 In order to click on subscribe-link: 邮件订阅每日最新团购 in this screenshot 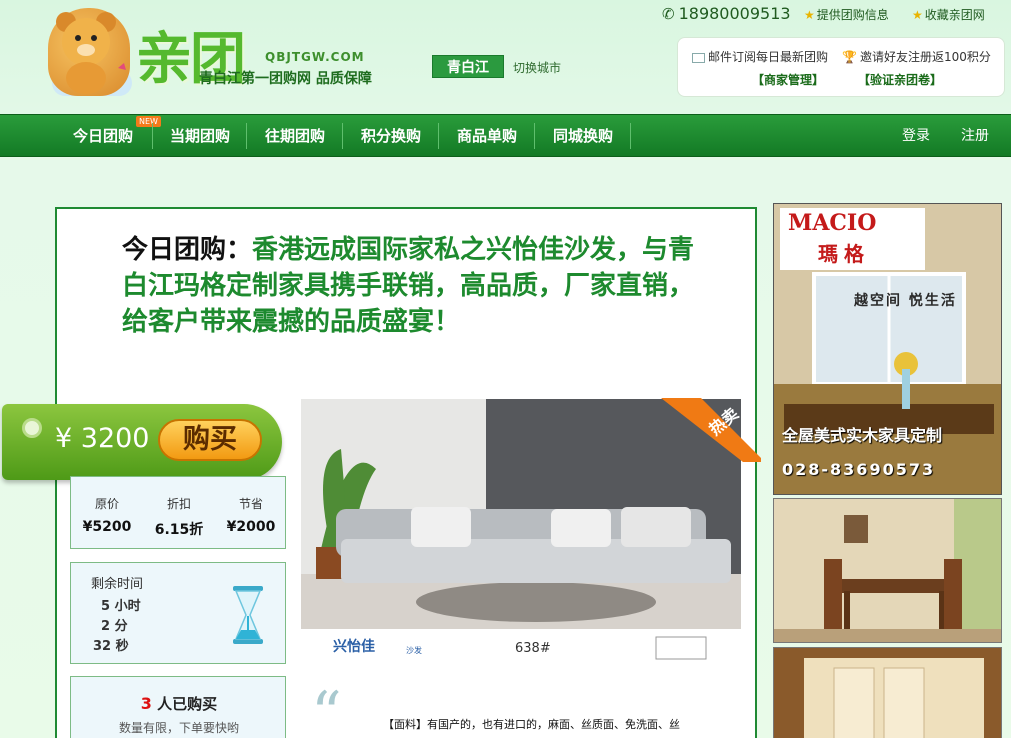, I will do `click(760, 56)`.